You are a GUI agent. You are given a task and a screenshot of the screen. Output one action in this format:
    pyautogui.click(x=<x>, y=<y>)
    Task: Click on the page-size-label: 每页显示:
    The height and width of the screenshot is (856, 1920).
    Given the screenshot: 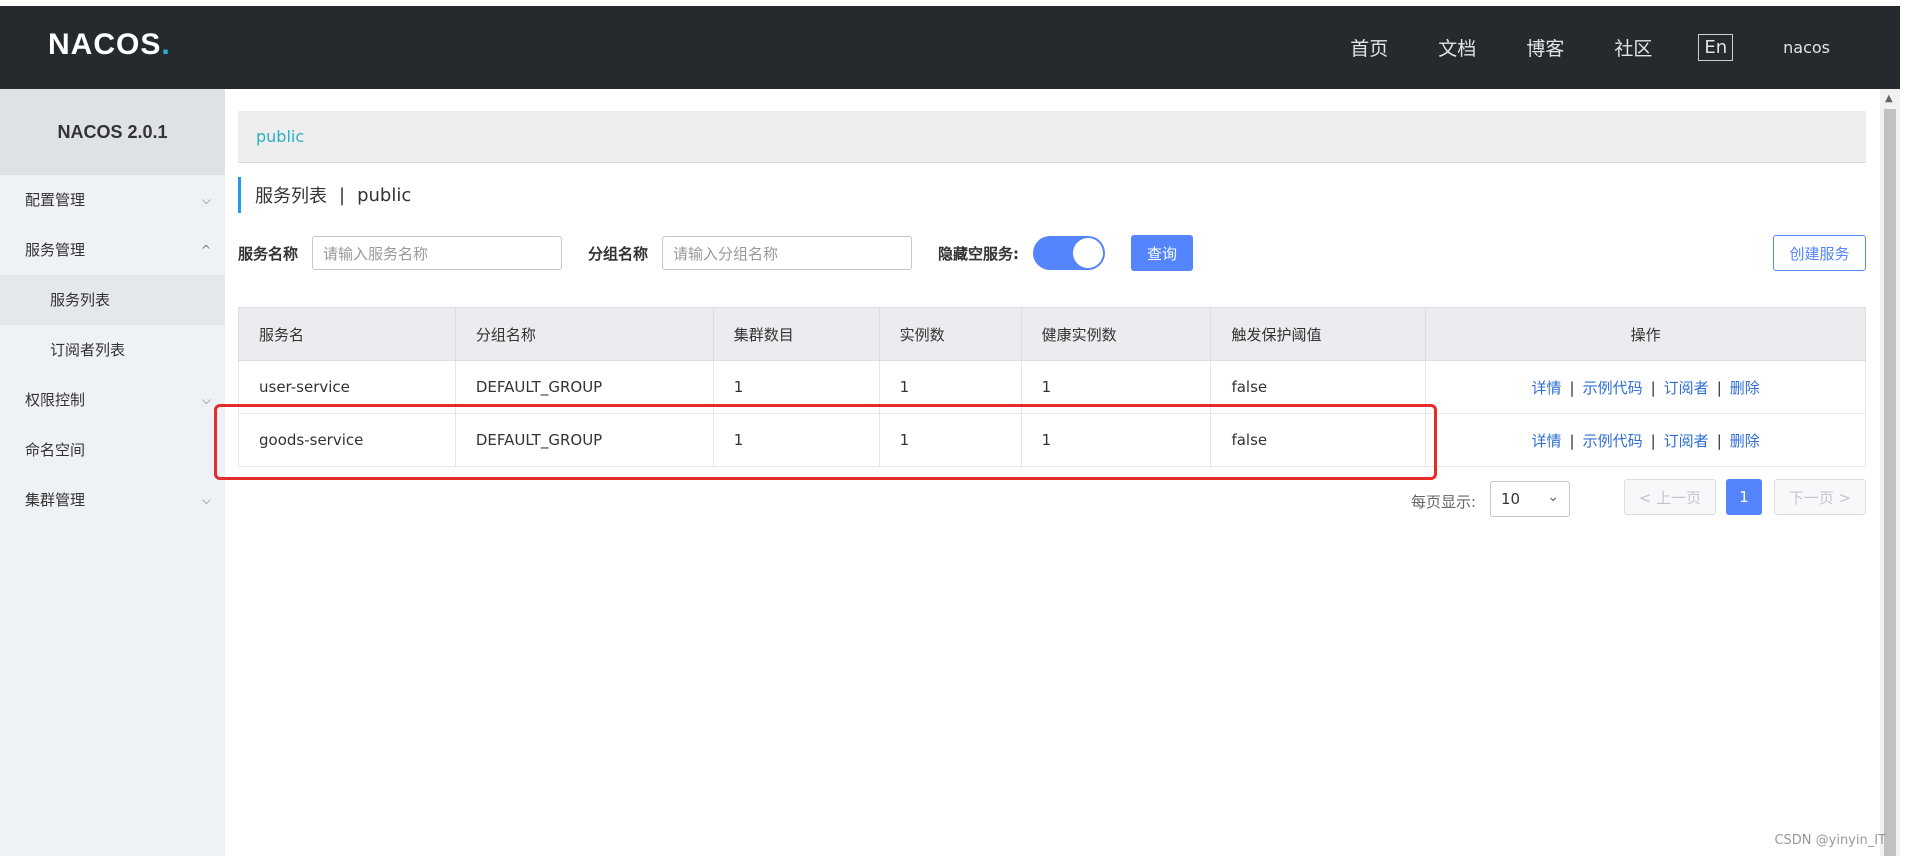 What is the action you would take?
    pyautogui.click(x=1443, y=502)
    